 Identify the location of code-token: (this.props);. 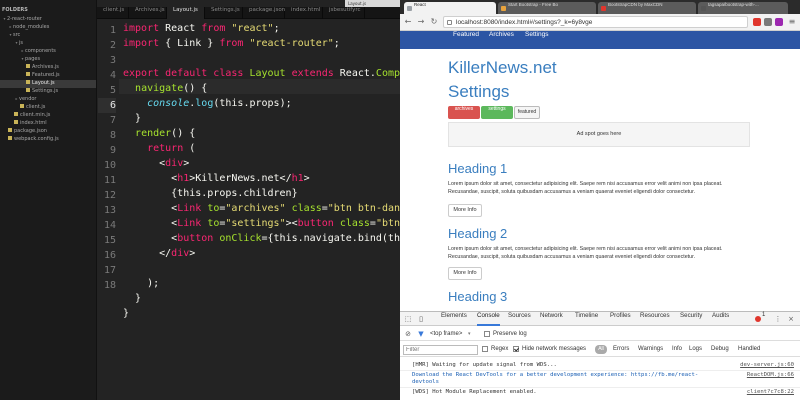
(252, 103).